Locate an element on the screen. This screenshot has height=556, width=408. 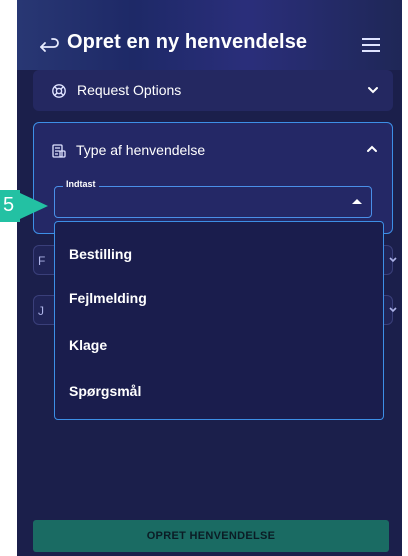
hamburger-menu-icon is located at coordinates (371, 45).